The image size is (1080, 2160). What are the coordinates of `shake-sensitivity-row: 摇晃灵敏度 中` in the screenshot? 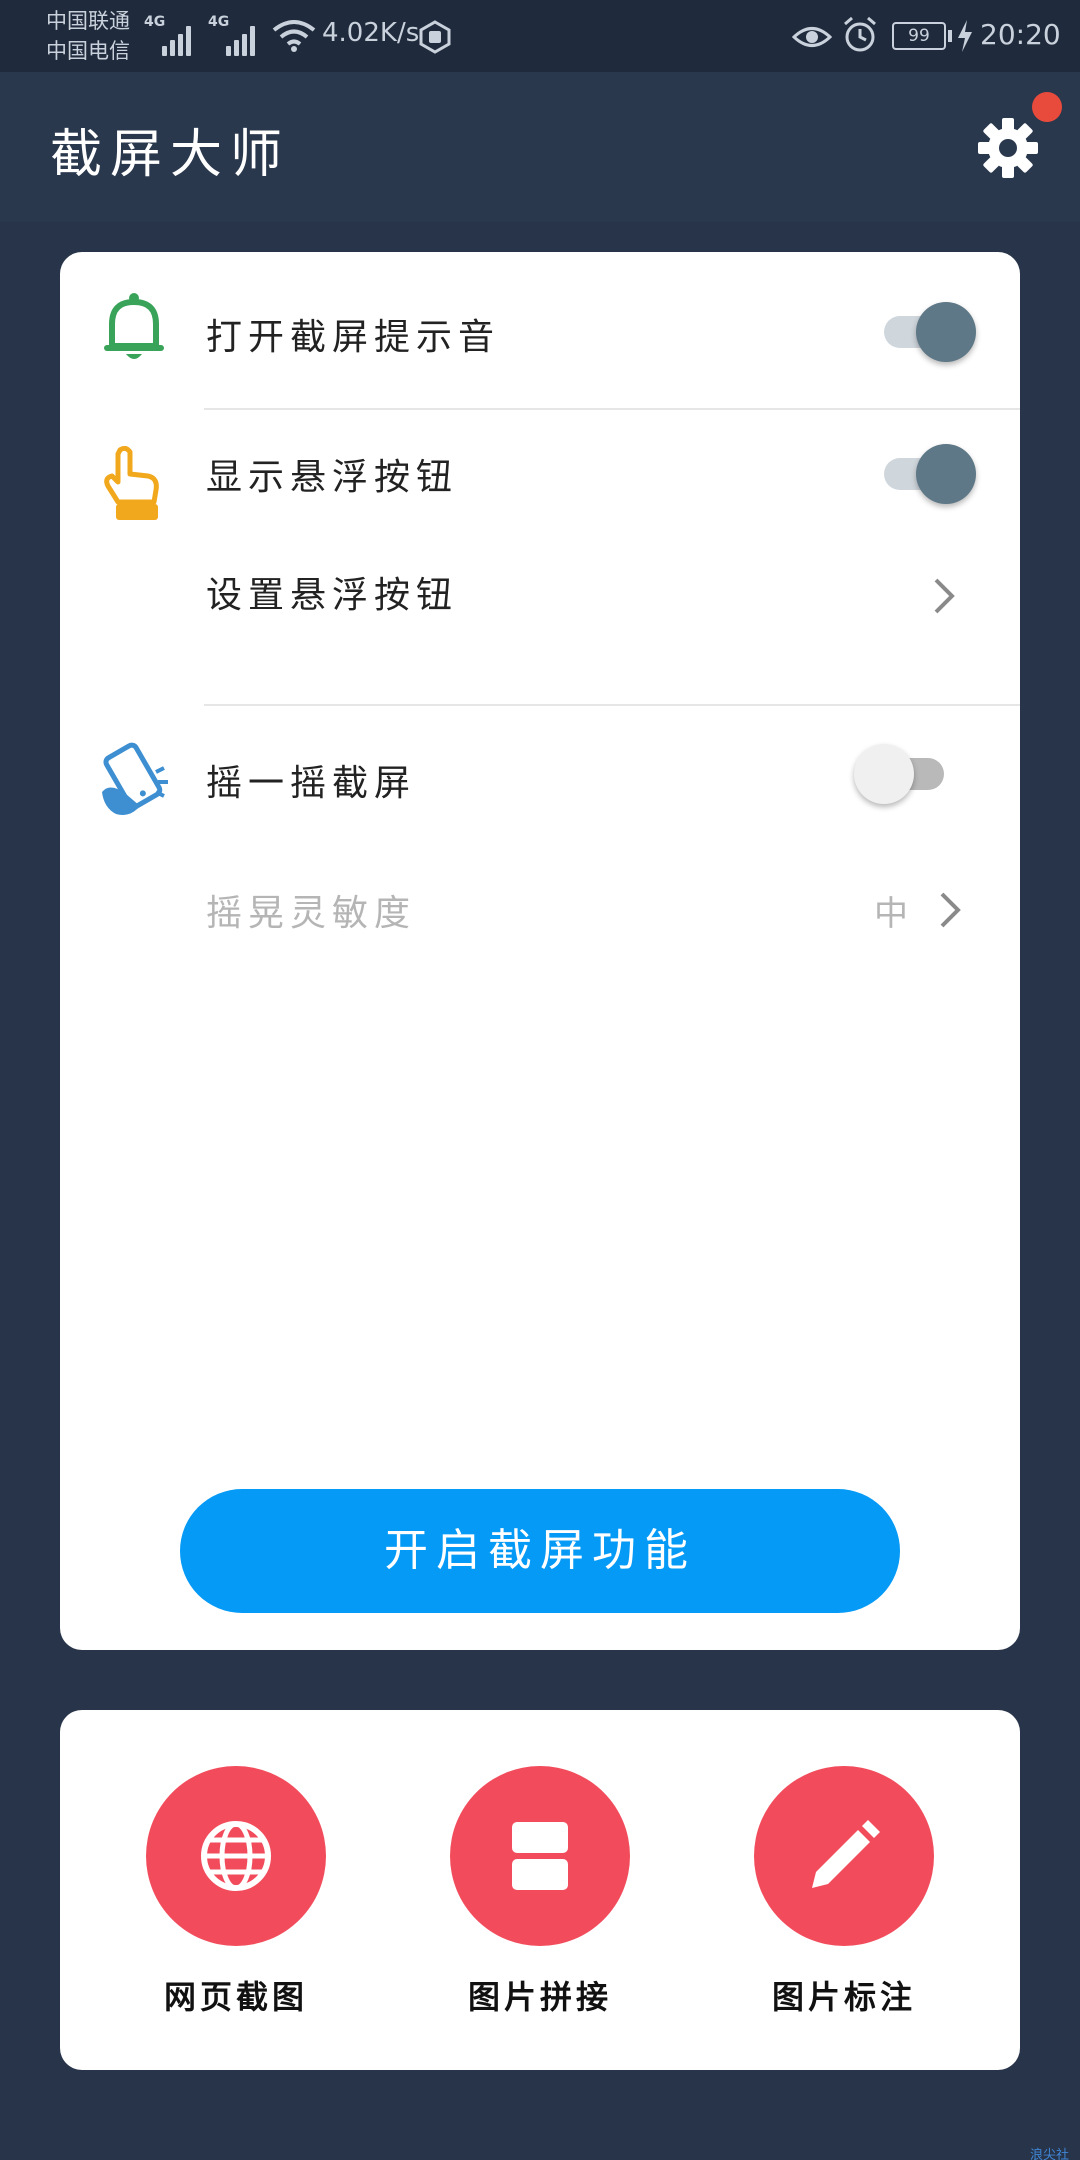 It's located at (540, 906).